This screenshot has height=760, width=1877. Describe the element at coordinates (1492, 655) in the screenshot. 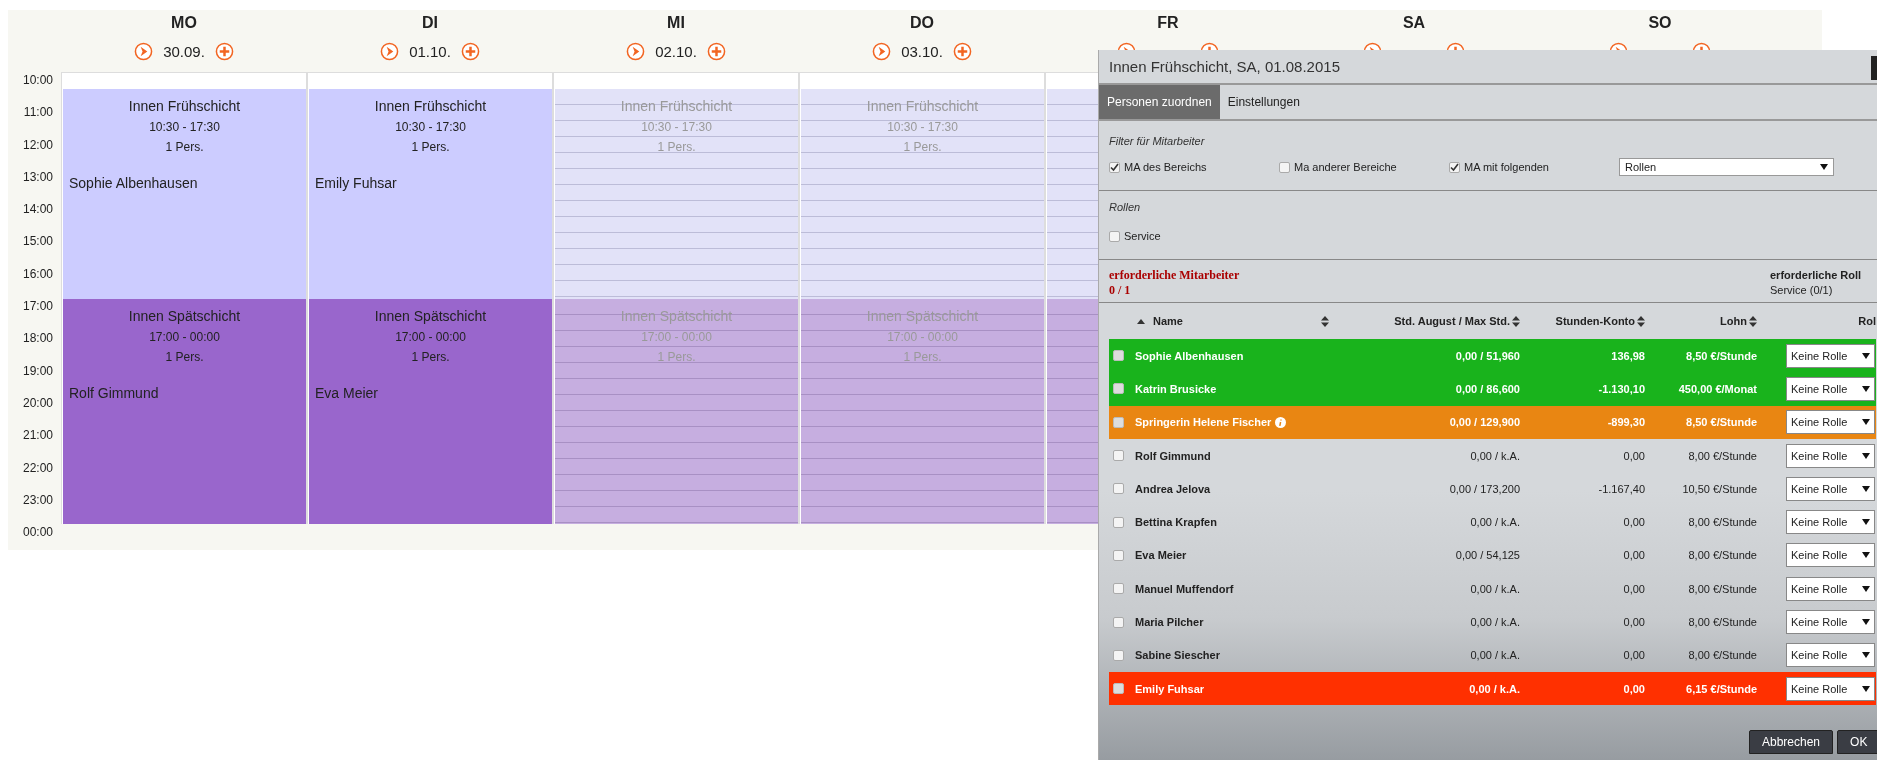

I see `table-row: Sabine Siescher 0,00 / k.A. 0,00 8,00 €/Stunde Keine Rolle` at that location.